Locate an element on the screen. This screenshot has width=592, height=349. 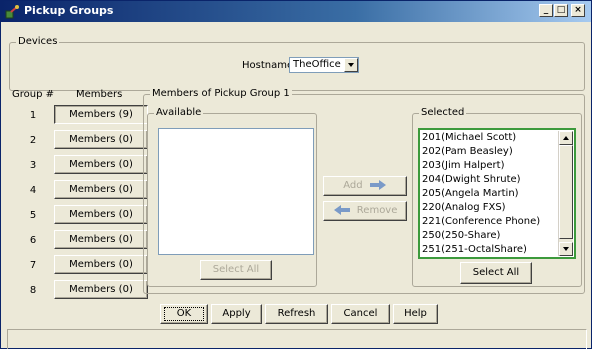
maximize-icon: □ is located at coordinates (561, 10).